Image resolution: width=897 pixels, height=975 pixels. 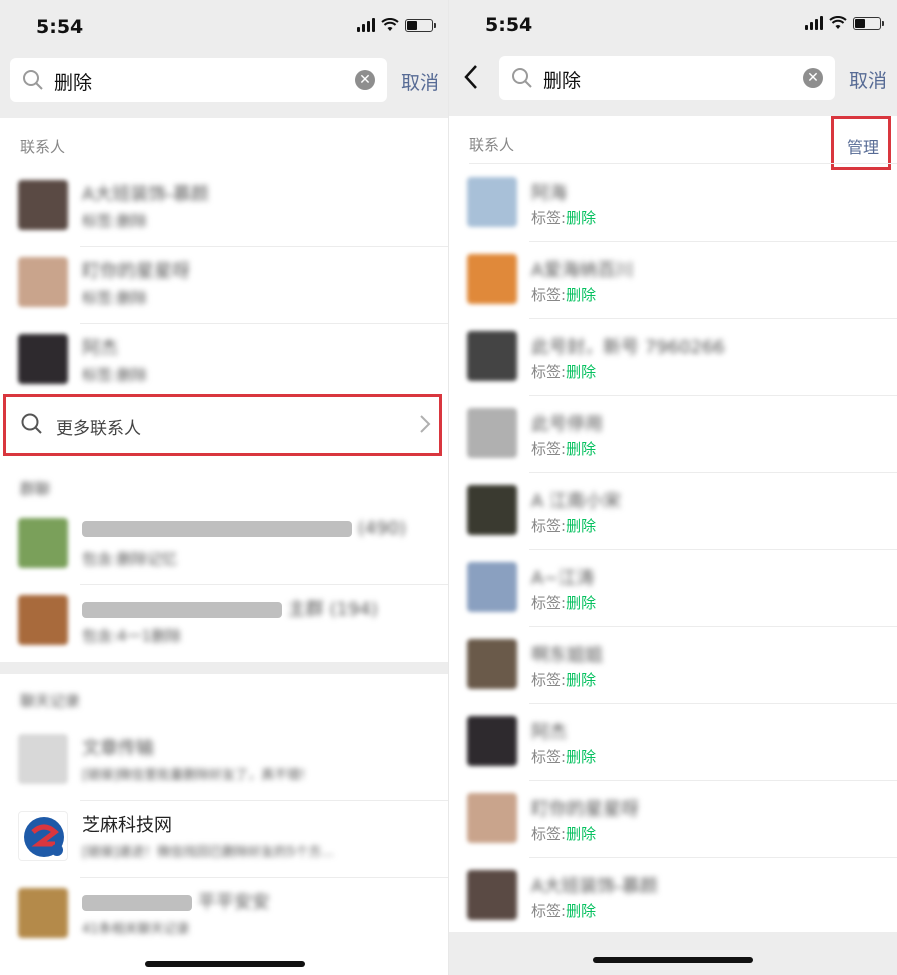 What do you see at coordinates (673, 280) in the screenshot?
I see `contact-row: A爱海纳百川 标签:删除` at bounding box center [673, 280].